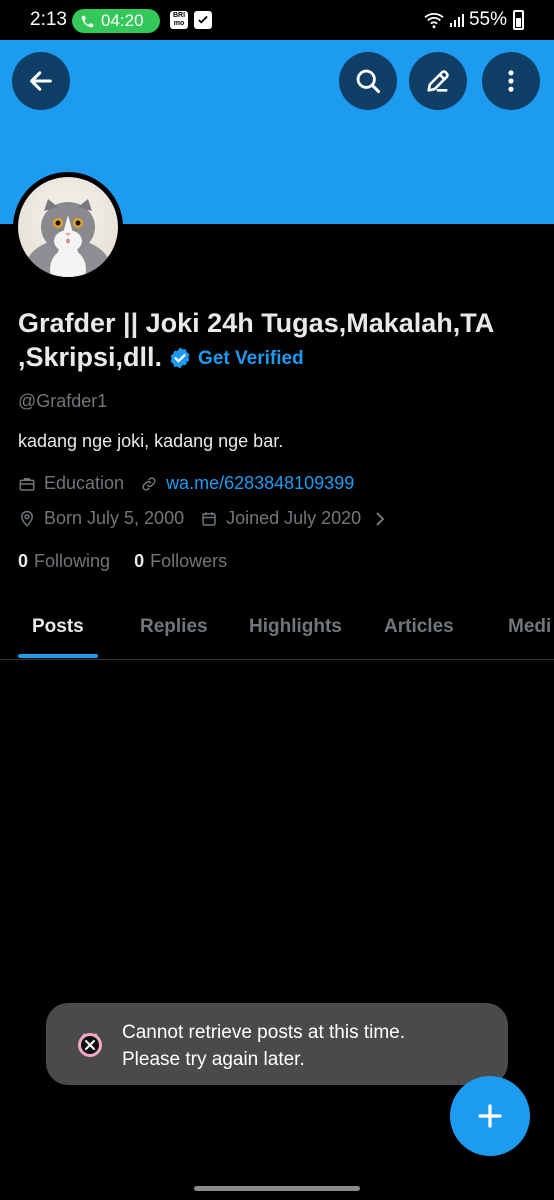 The height and width of the screenshot is (1200, 554). I want to click on follow-stats: 0 Following 0 Followers, so click(122, 561).